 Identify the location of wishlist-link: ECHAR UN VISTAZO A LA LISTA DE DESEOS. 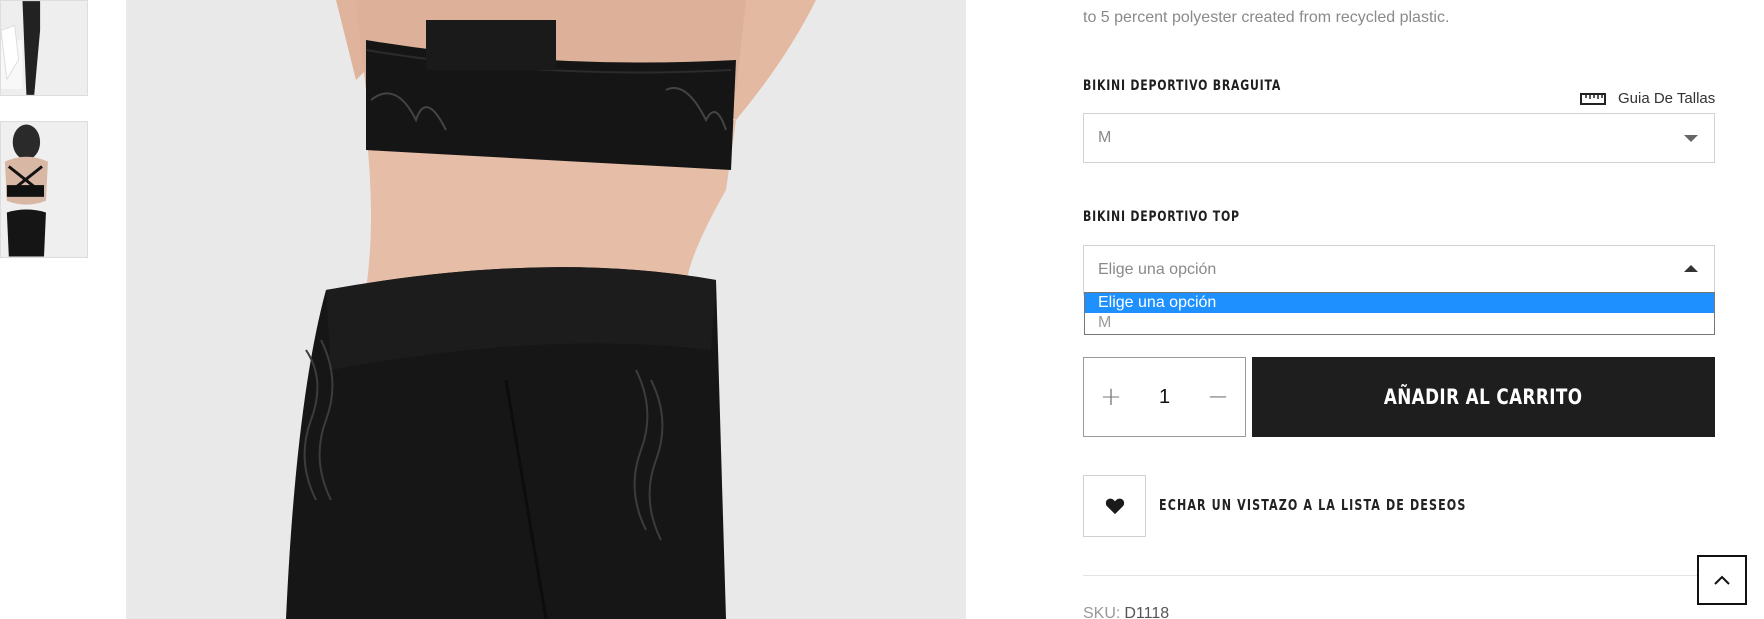
(1312, 505).